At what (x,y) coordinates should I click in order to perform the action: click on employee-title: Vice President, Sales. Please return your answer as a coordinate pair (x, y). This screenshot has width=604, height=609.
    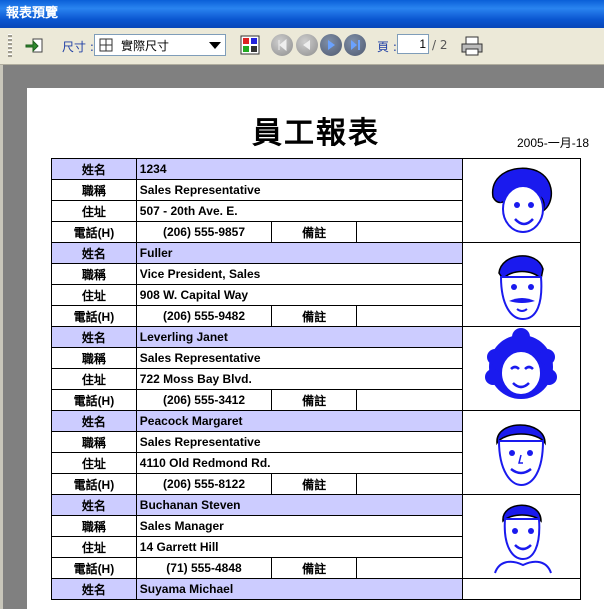
    Looking at the image, I should click on (299, 274).